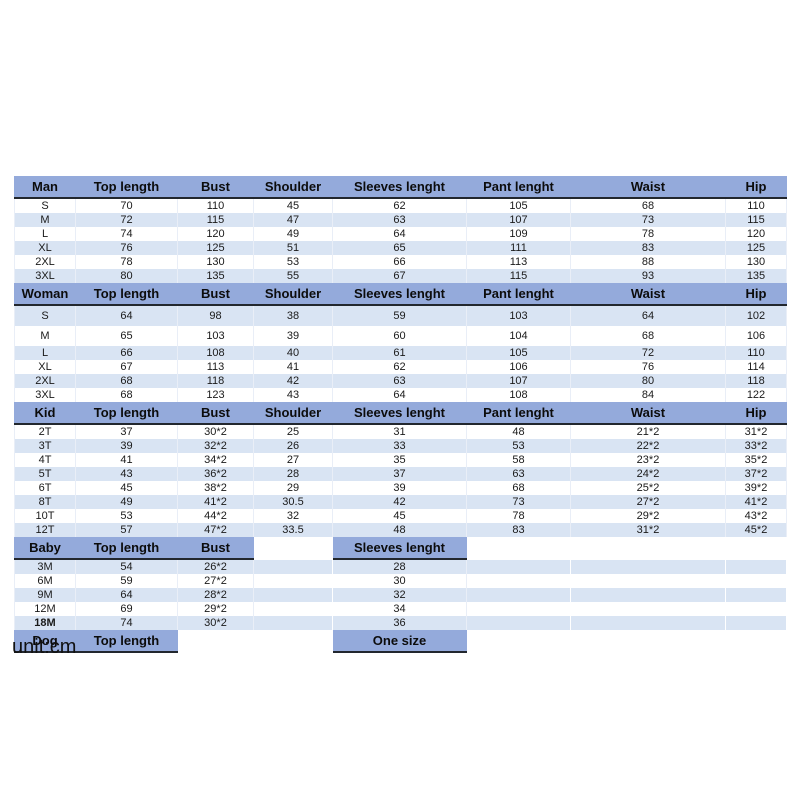  What do you see at coordinates (400, 488) in the screenshot?
I see `table-row: 6T 45 38*2 29 39 68 25*2 39*2` at bounding box center [400, 488].